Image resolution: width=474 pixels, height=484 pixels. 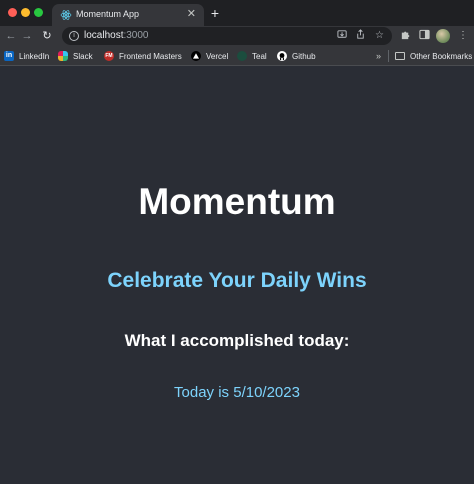 I want to click on page-title: Momentum, so click(x=237, y=201).